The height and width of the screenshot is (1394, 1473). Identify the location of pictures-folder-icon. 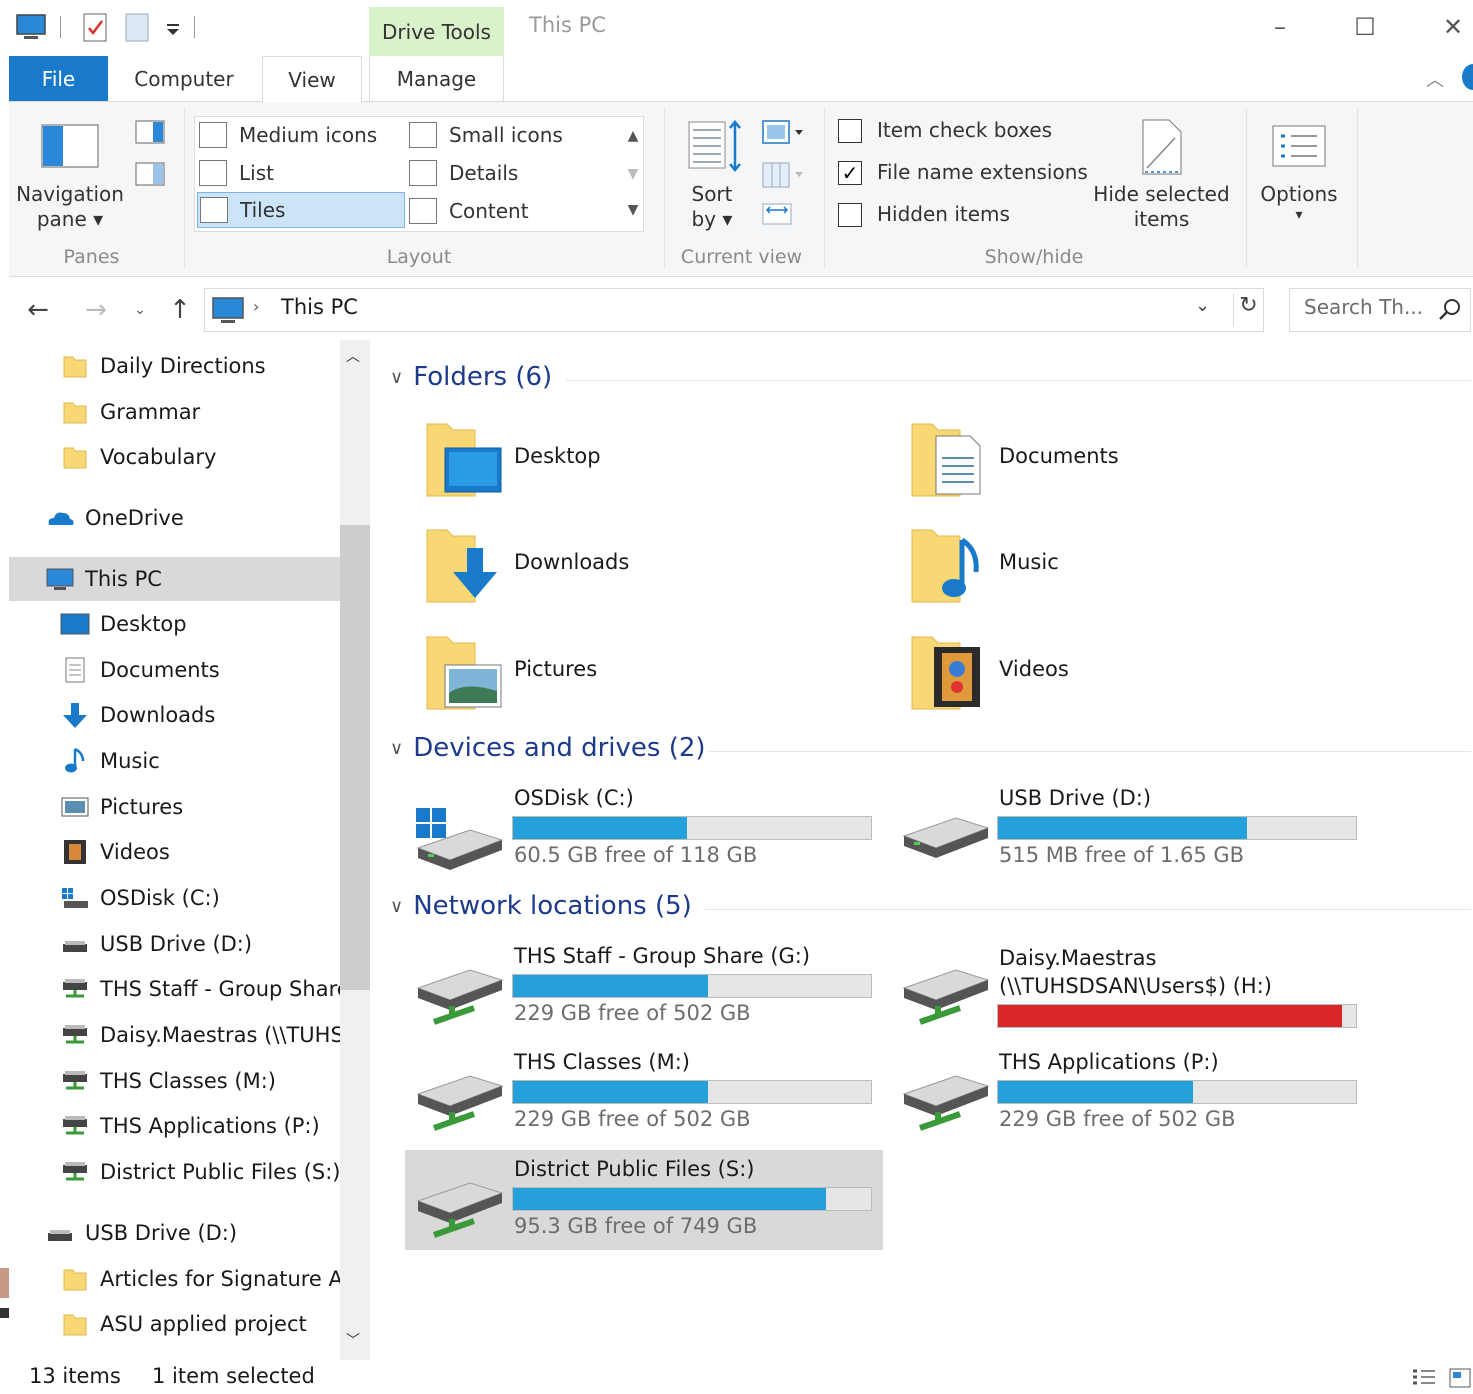
(464, 673).